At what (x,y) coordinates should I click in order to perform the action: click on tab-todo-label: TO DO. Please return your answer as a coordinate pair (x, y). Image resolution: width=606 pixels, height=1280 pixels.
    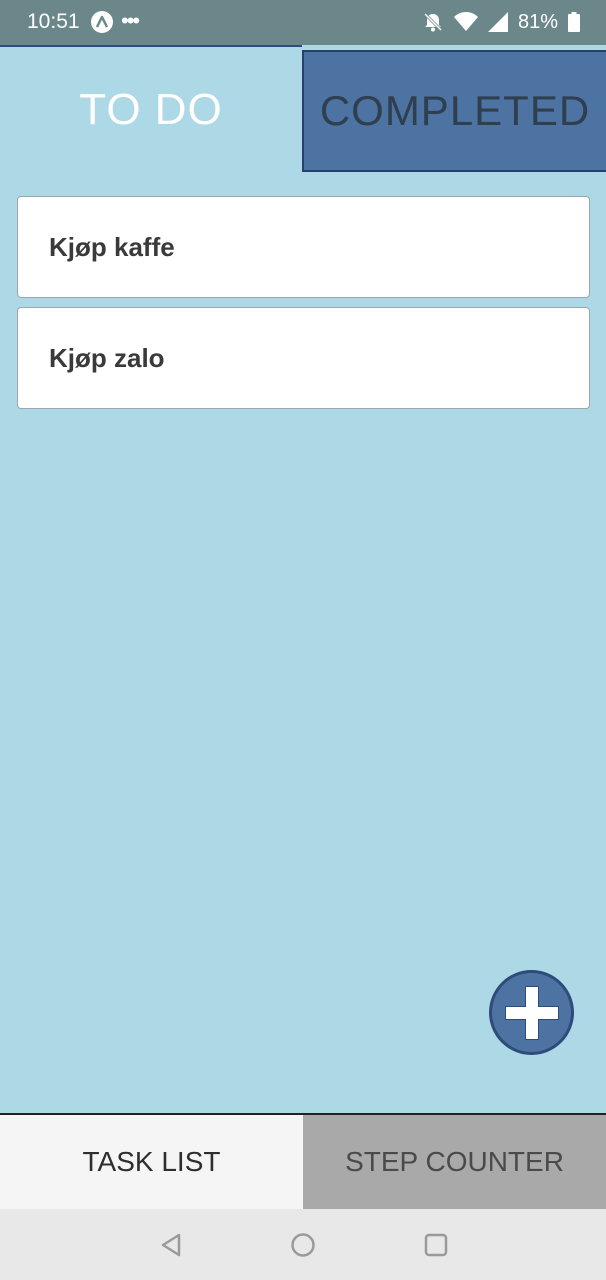
    Looking at the image, I should click on (151, 109).